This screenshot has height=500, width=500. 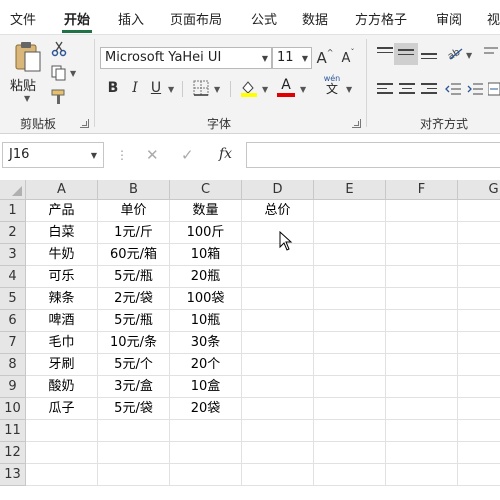 What do you see at coordinates (286, 87) in the screenshot?
I see `font-color-button: A` at bounding box center [286, 87].